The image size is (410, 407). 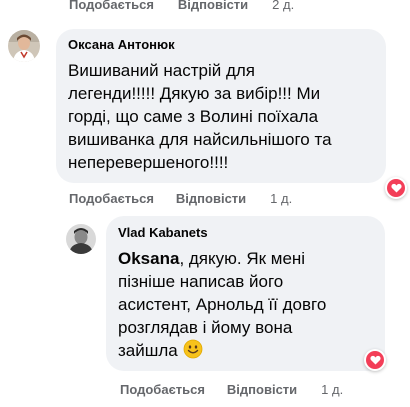 I want to click on comment-line: пізніше написав його, so click(x=201, y=281).